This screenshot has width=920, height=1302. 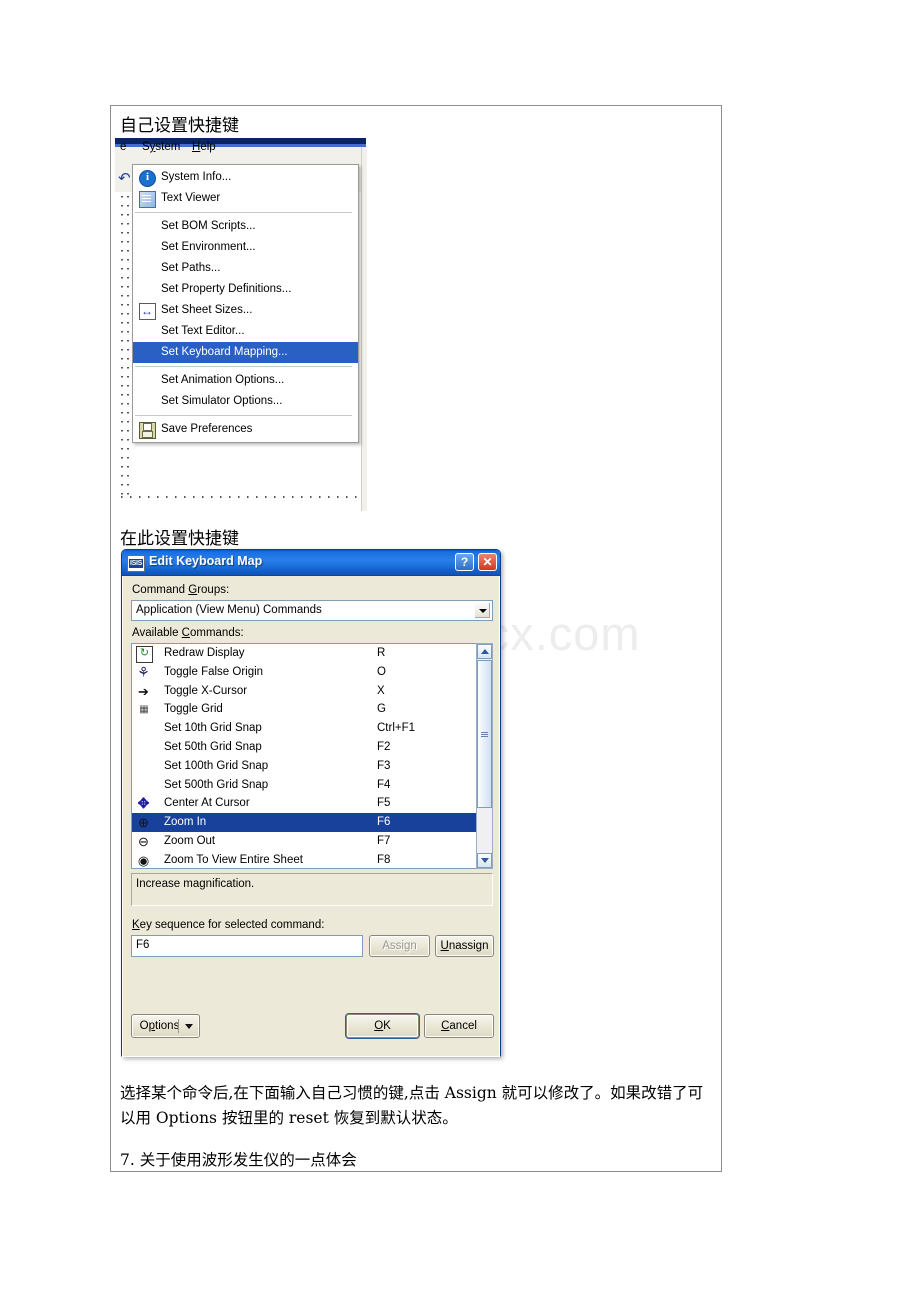 What do you see at coordinates (312, 728) in the screenshot?
I see `table-row: Set 10th Grid Snap Ctrl+F1` at bounding box center [312, 728].